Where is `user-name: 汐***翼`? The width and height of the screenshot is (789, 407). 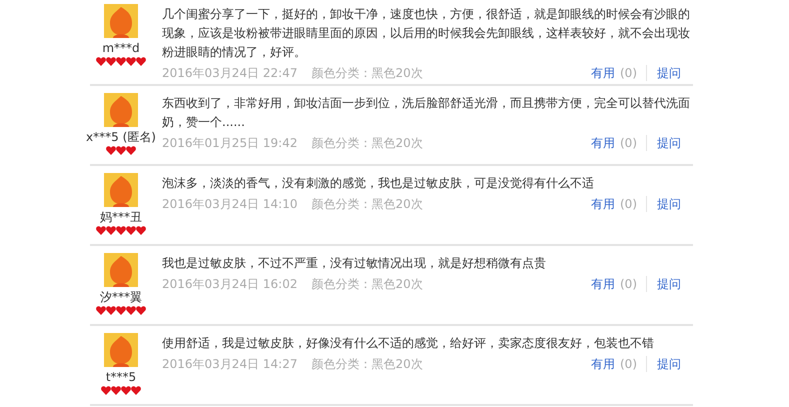 user-name: 汐***翼 is located at coordinates (121, 297).